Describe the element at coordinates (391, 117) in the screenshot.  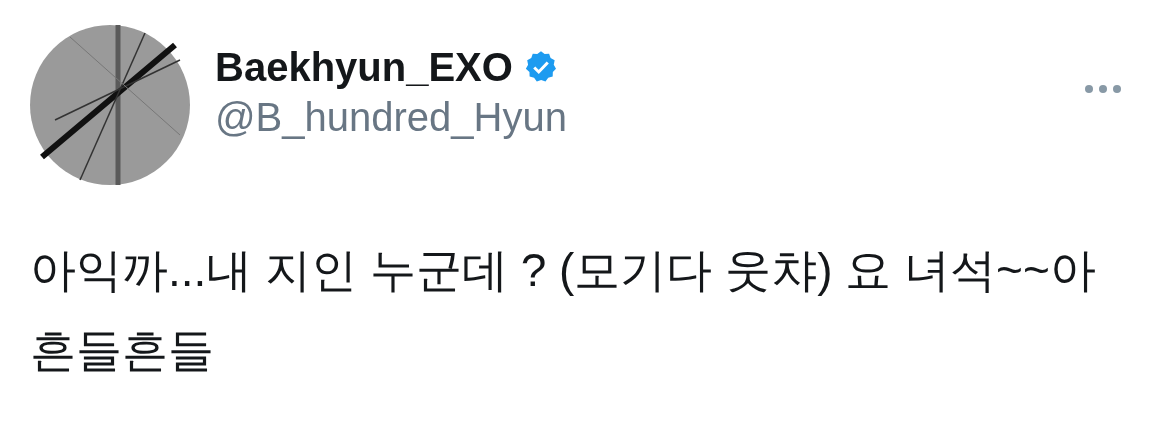
I see `user-handle: @B_hundred_Hyun` at that location.